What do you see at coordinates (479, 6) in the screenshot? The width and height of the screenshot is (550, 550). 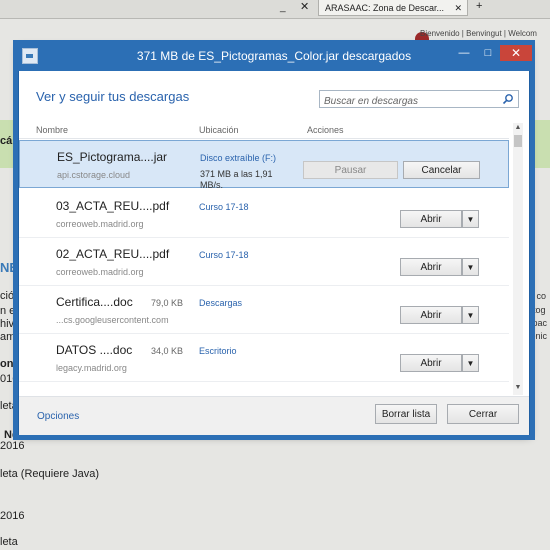 I see `new-tab-button: +` at bounding box center [479, 6].